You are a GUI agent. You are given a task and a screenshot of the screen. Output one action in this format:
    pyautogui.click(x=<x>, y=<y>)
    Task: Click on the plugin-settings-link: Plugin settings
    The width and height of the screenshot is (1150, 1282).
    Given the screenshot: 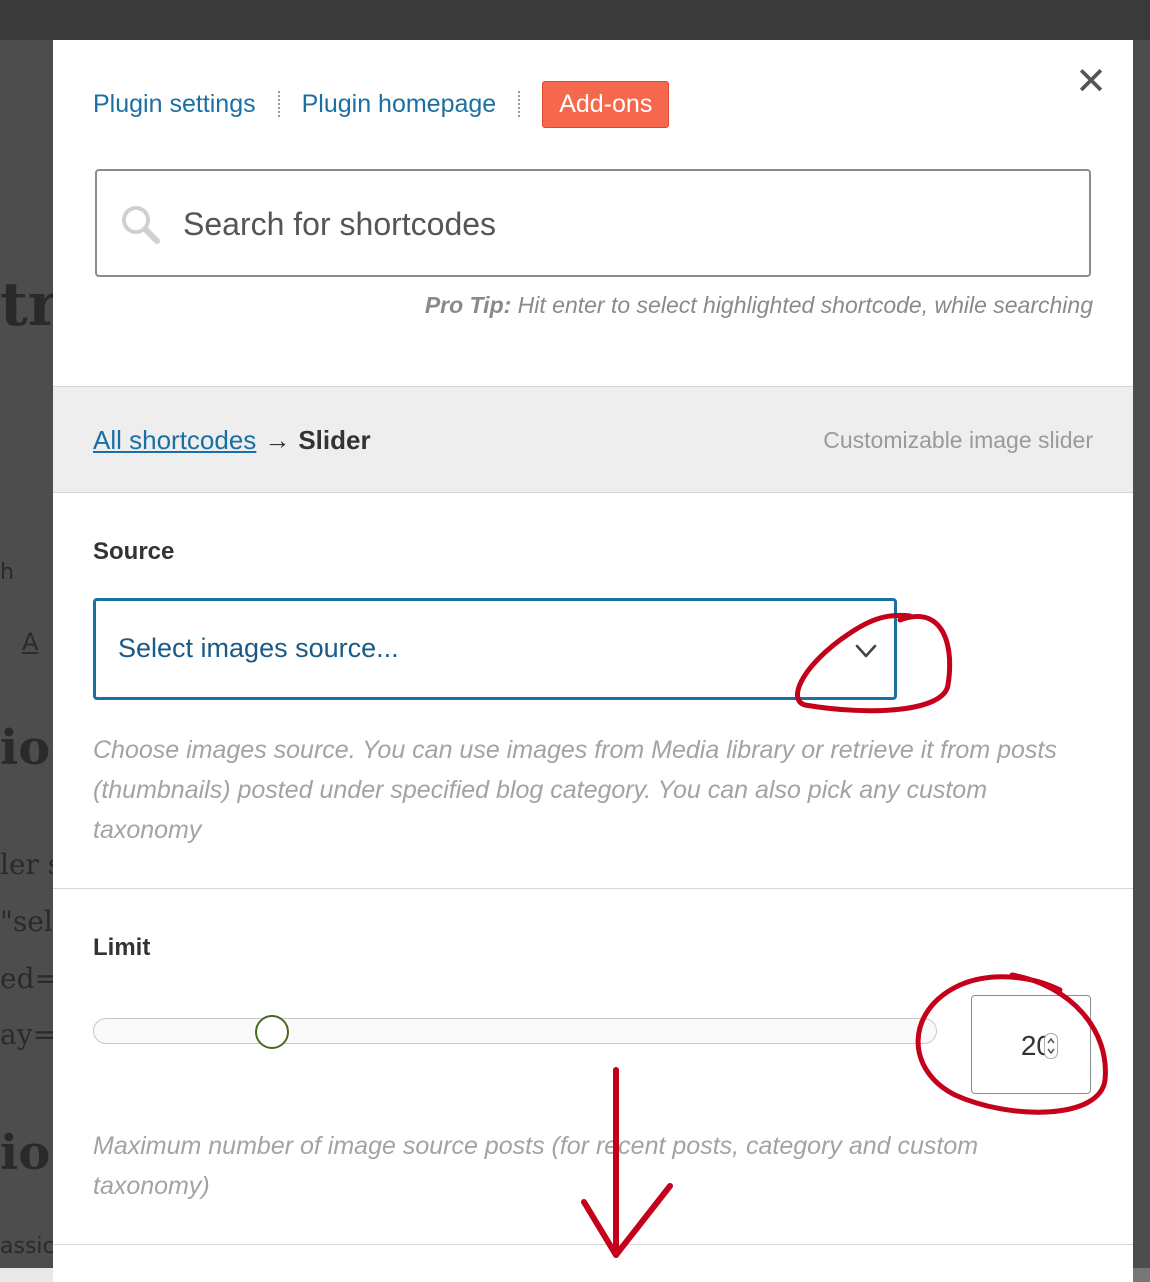 What is the action you would take?
    pyautogui.click(x=174, y=104)
    